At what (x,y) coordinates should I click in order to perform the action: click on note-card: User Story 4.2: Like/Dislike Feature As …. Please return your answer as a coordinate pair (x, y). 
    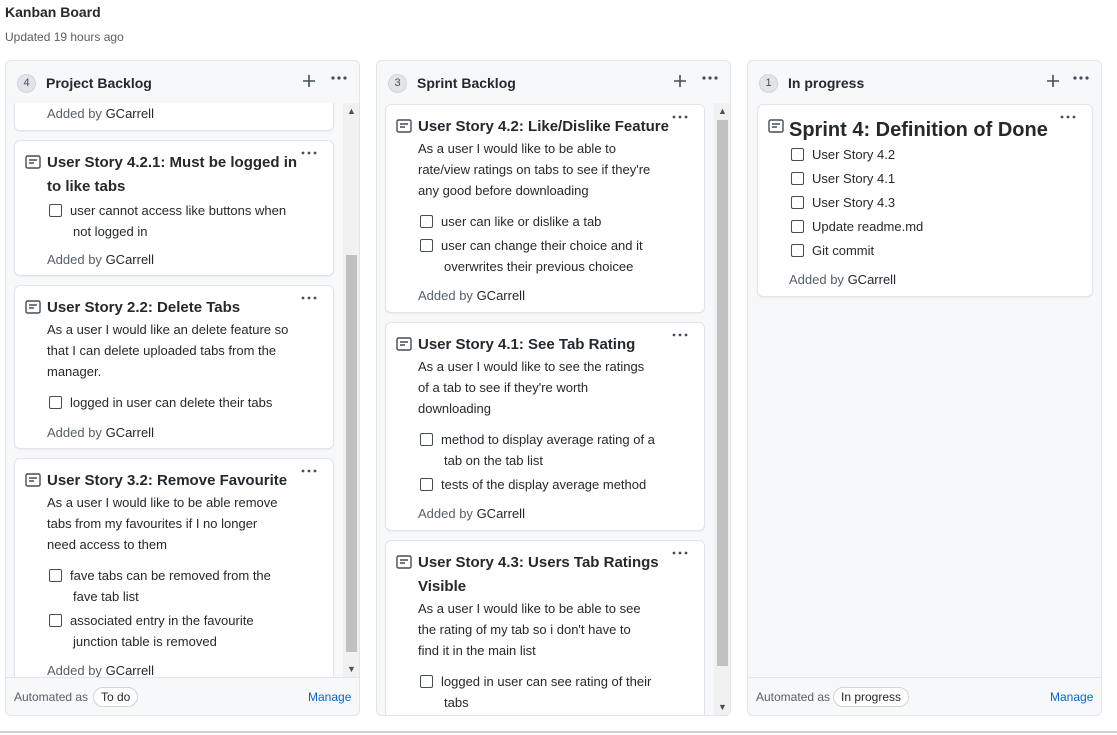
    Looking at the image, I should click on (545, 208).